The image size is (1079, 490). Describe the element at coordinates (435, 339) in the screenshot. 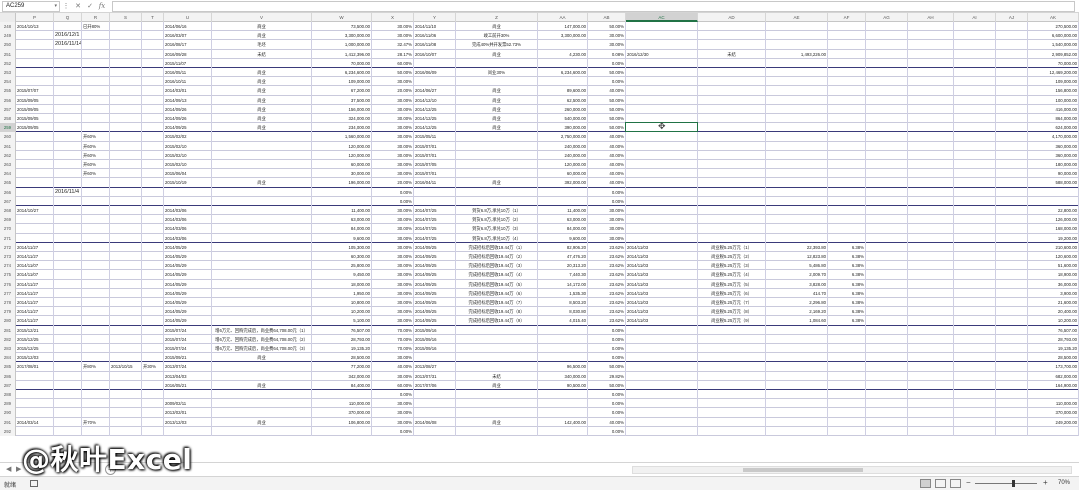

I see `cell-y: 2015/09/16` at that location.